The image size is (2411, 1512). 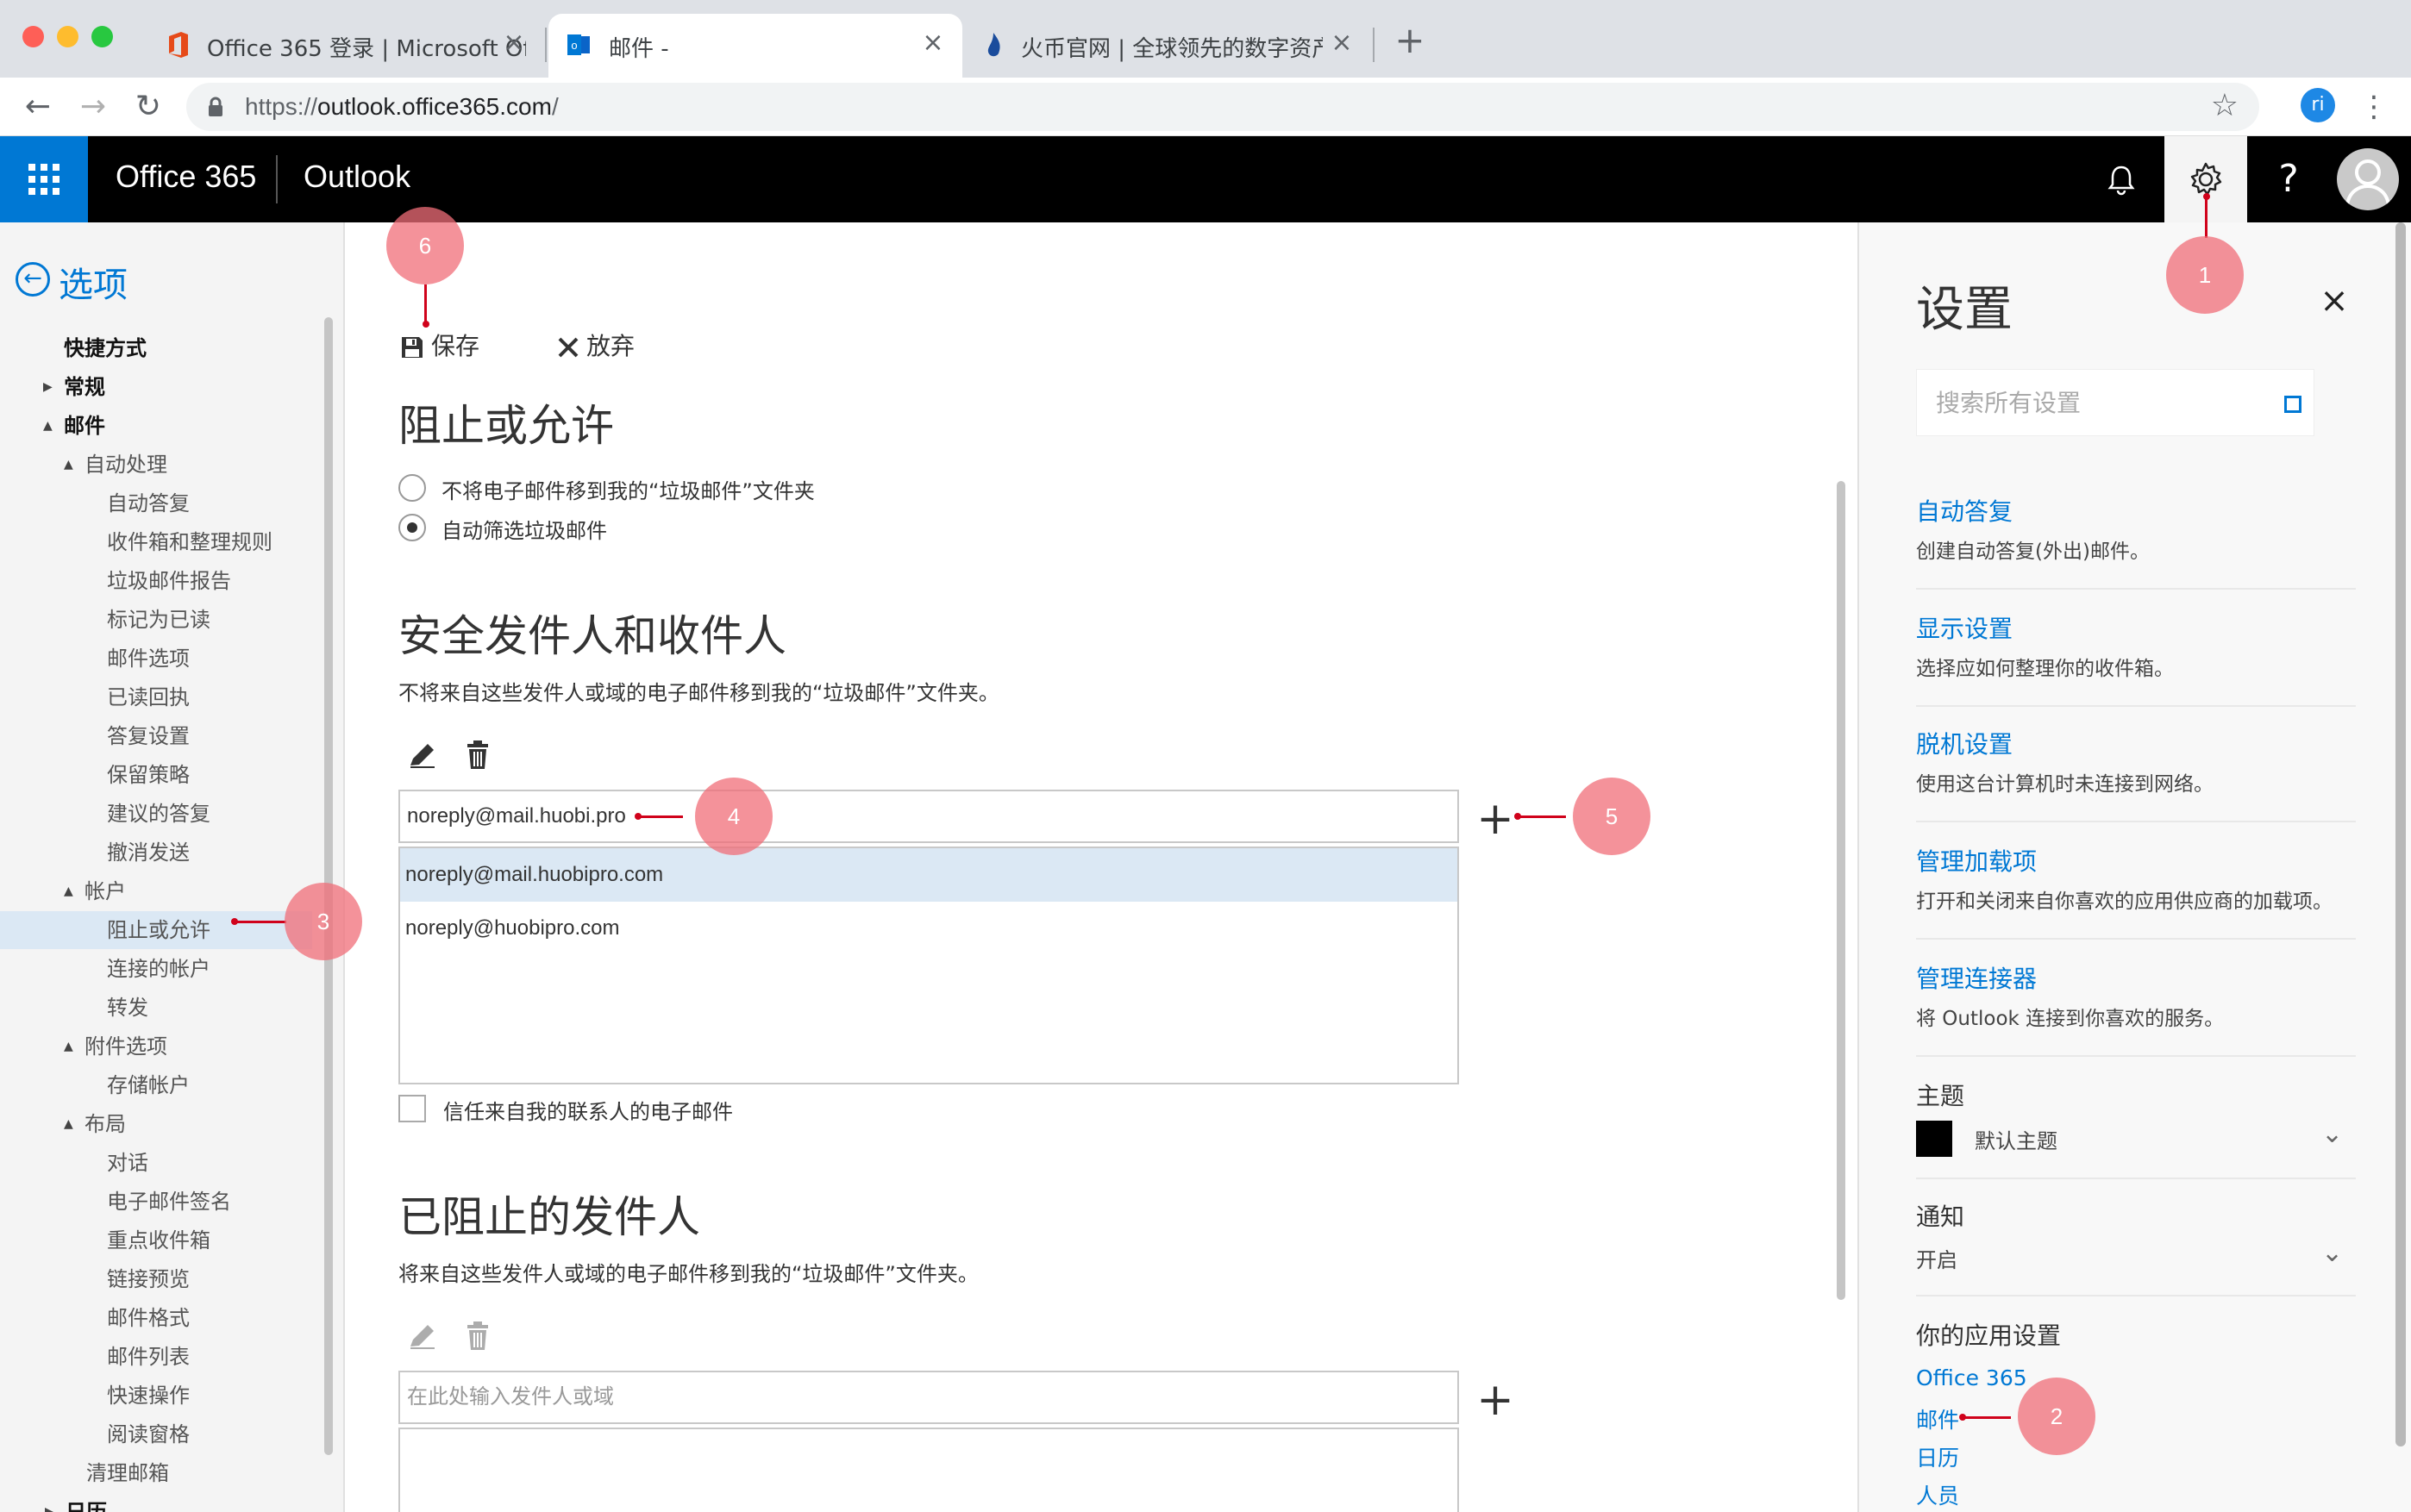 I want to click on address-bar: https://outlook.office365.com/ ☆, so click(x=1222, y=107).